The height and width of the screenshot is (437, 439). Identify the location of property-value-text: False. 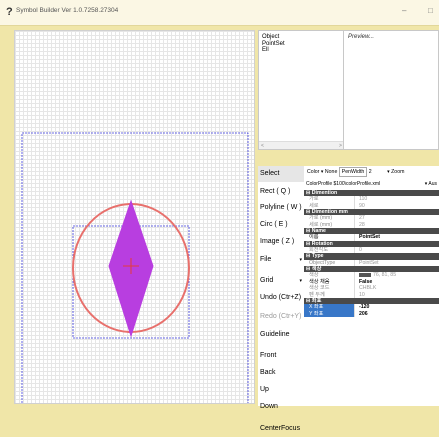
(366, 281).